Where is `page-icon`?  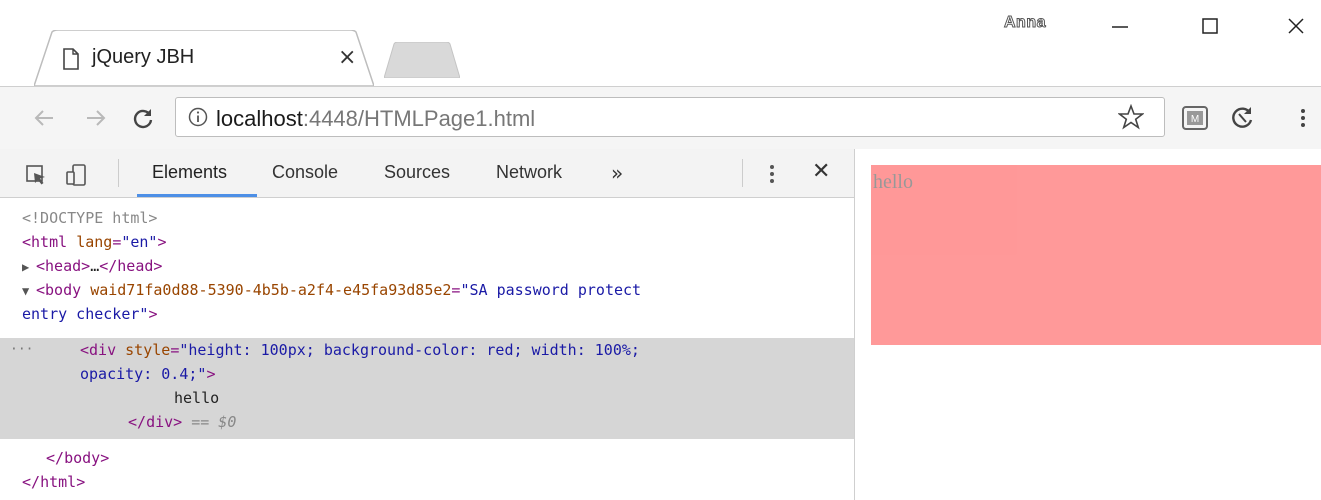 page-icon is located at coordinates (71, 59).